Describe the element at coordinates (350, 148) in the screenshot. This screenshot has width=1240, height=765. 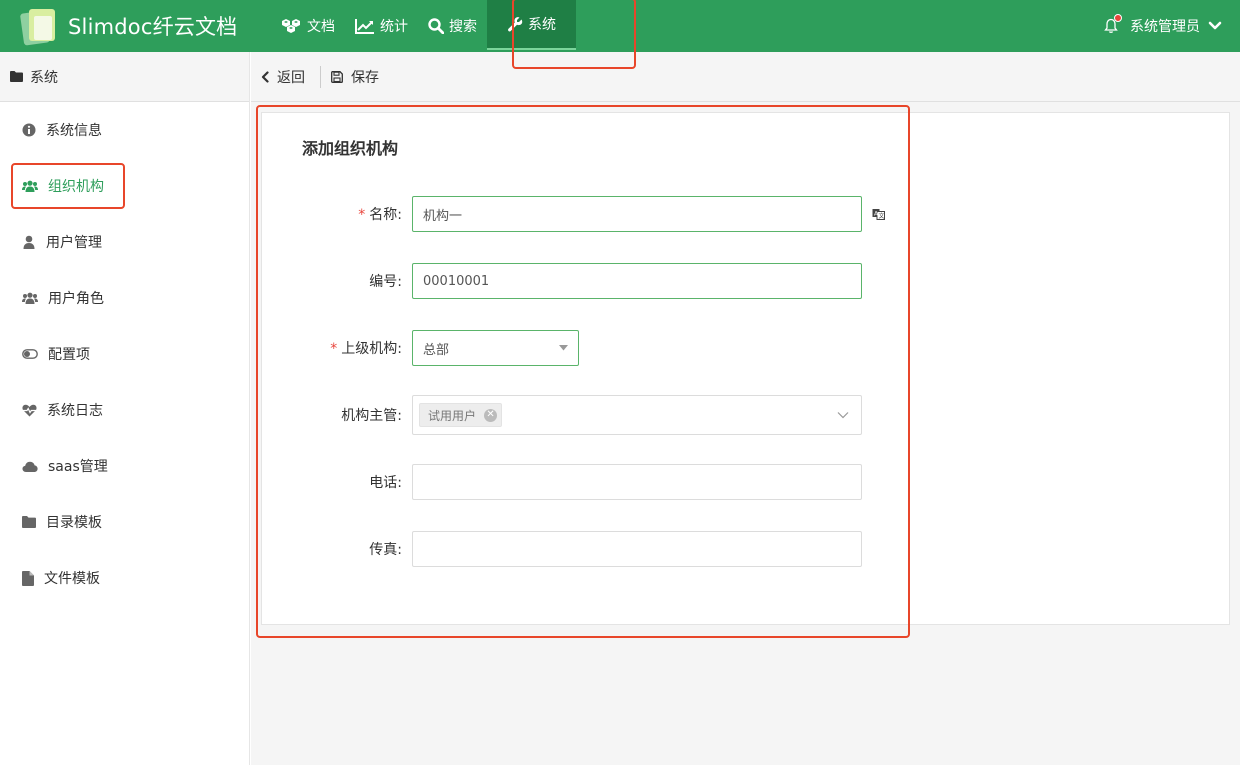
I see `form-title: 添加组织机构` at that location.